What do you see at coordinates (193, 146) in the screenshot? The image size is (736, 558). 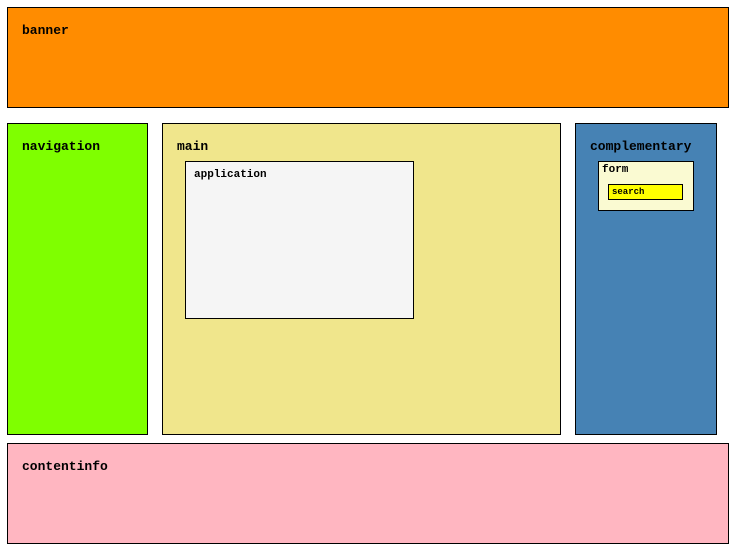 I see `main-label: main` at bounding box center [193, 146].